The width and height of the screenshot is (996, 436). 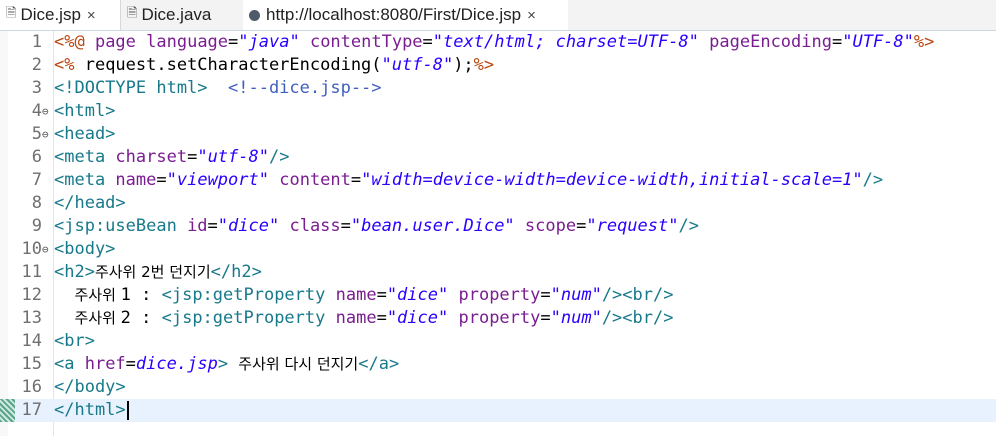 I want to click on code-text: <body>, so click(x=84, y=249).